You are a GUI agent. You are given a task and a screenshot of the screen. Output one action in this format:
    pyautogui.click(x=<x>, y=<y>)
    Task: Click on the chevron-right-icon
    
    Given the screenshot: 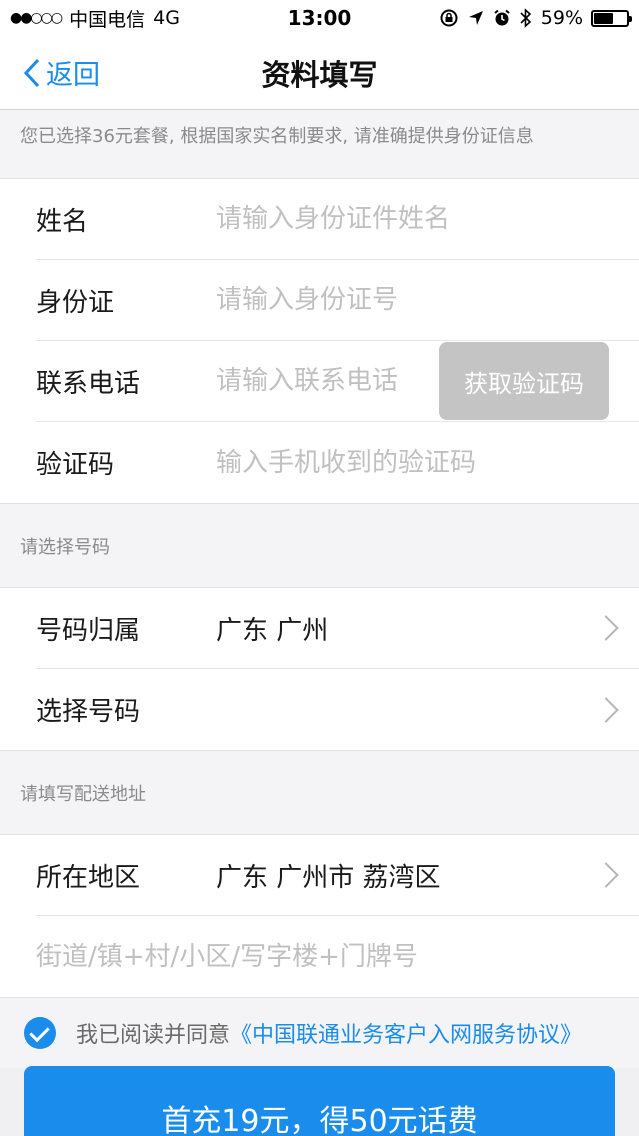 What is the action you would take?
    pyautogui.click(x=606, y=709)
    